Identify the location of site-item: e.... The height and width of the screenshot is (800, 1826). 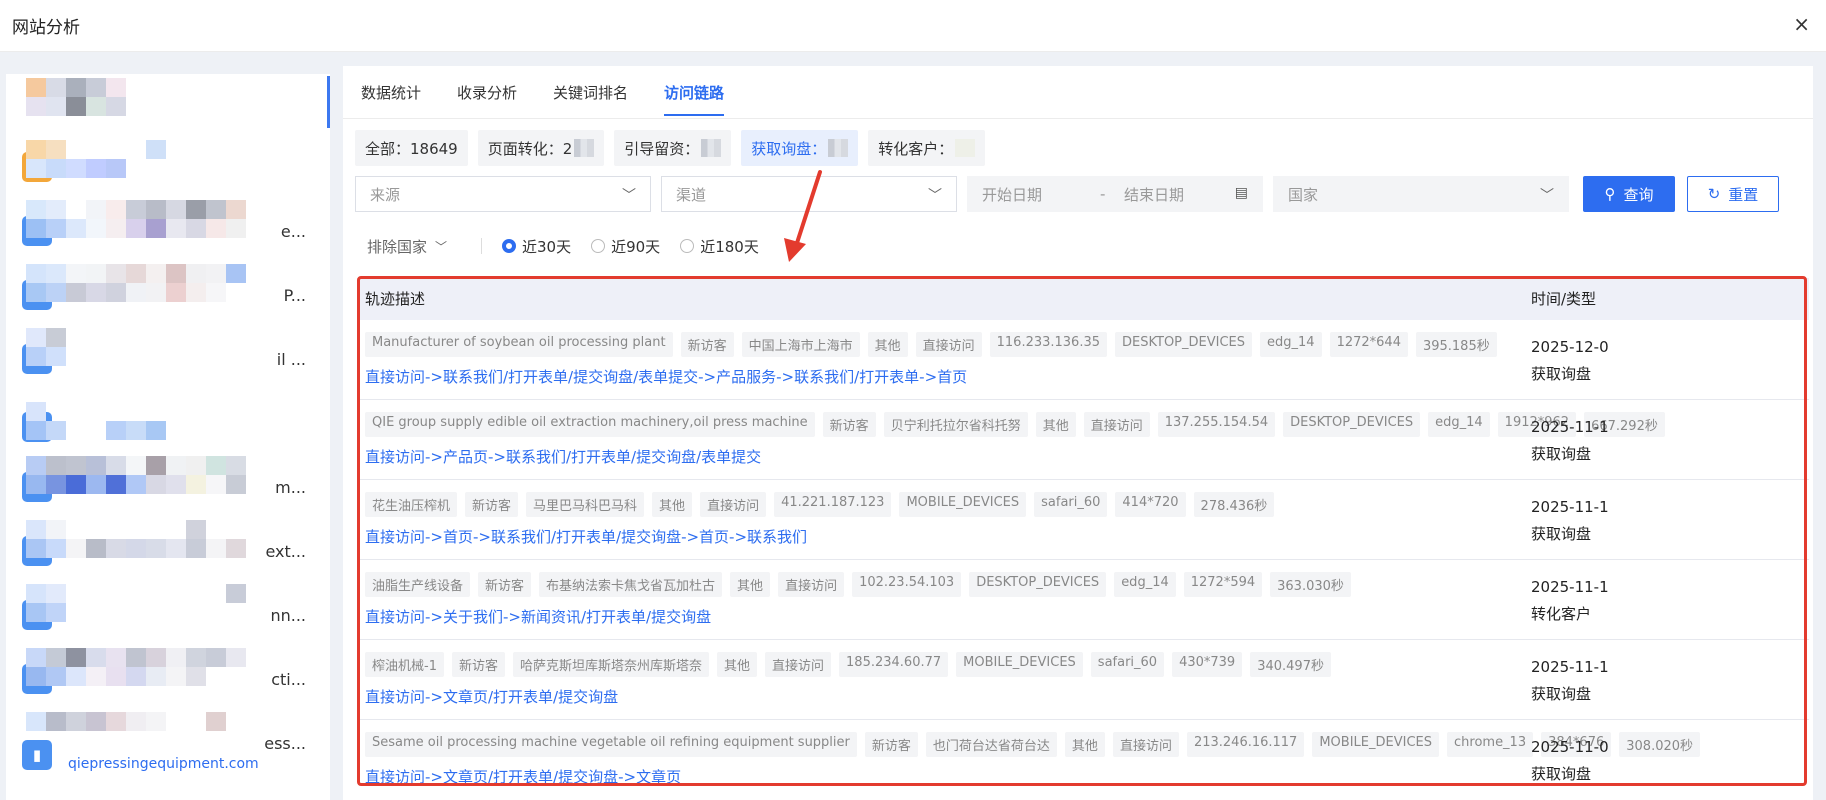
(168, 230).